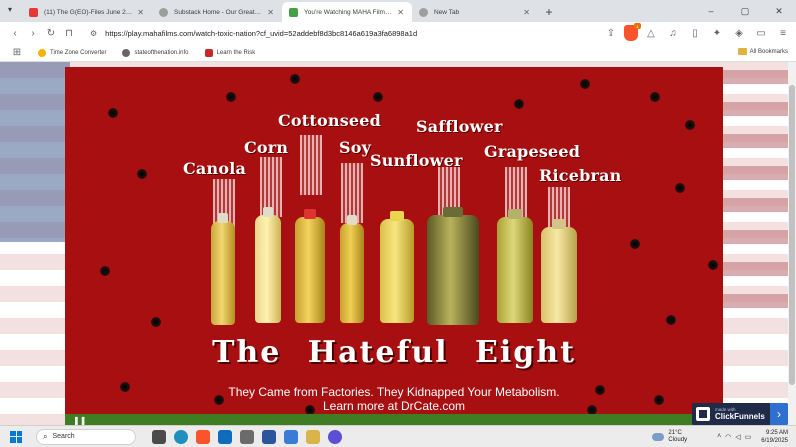  Describe the element at coordinates (549, 12) in the screenshot. I see `new-tab-button: +` at that location.